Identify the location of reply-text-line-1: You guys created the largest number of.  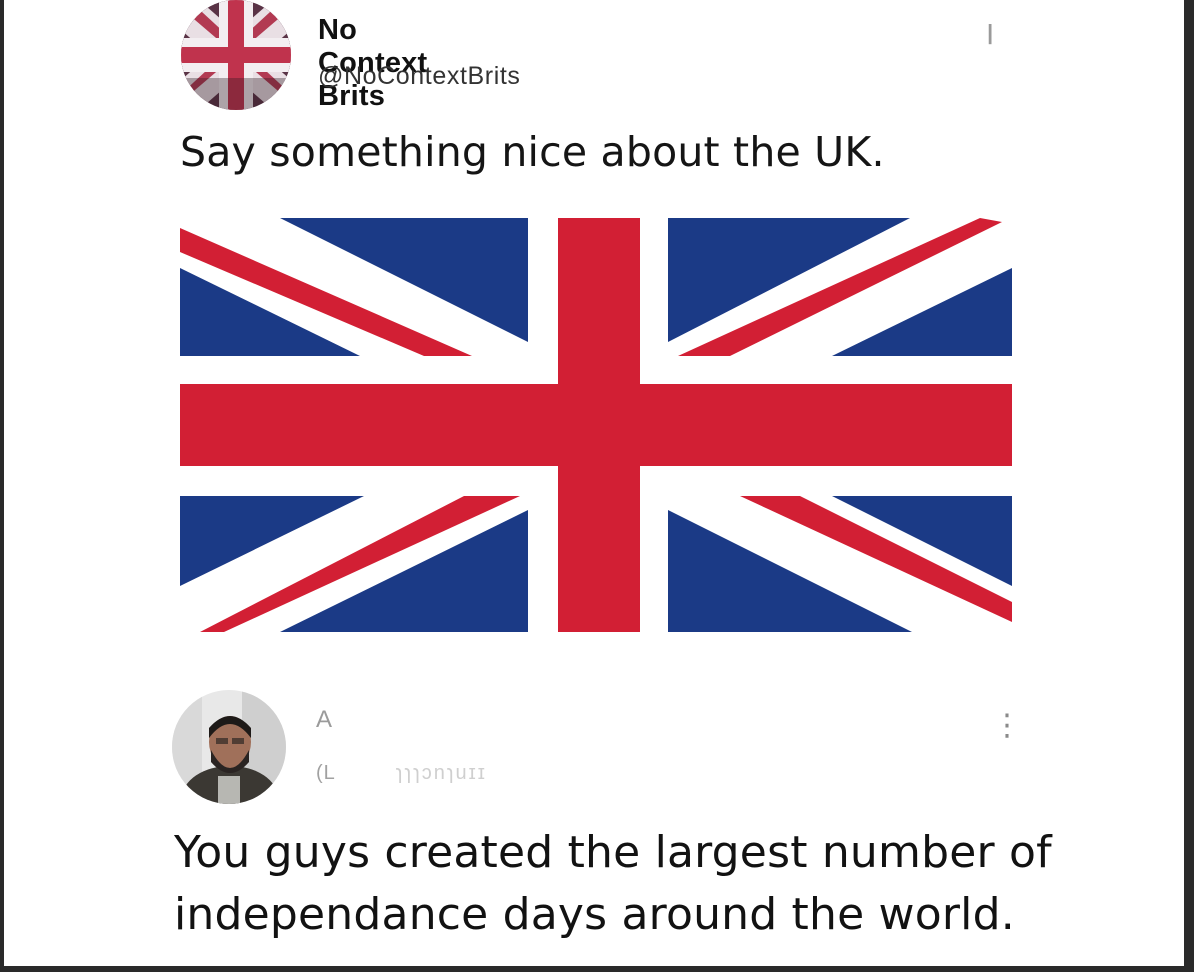
(613, 852).